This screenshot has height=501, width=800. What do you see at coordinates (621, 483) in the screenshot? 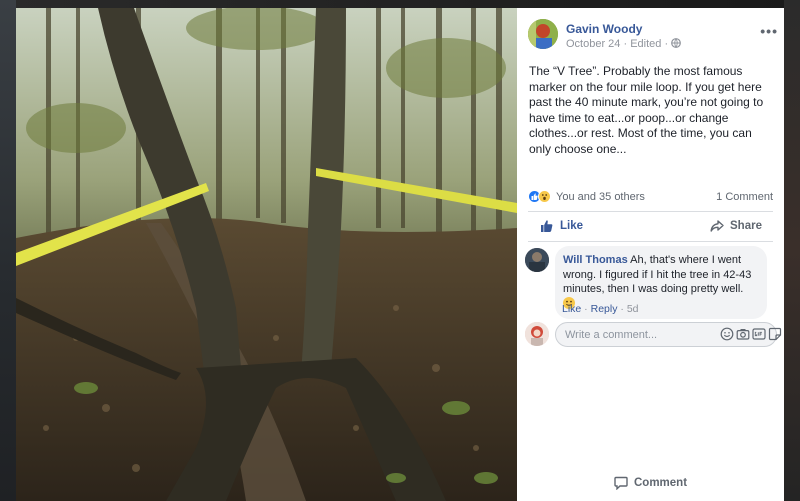
I see `comment-icon` at bounding box center [621, 483].